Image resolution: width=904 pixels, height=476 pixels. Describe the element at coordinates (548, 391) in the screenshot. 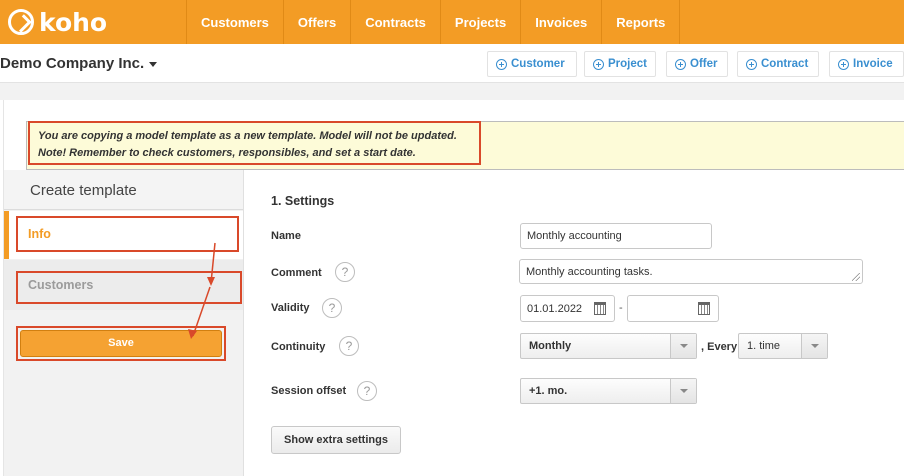

I see `session-offset-value: +1. mo.` at that location.